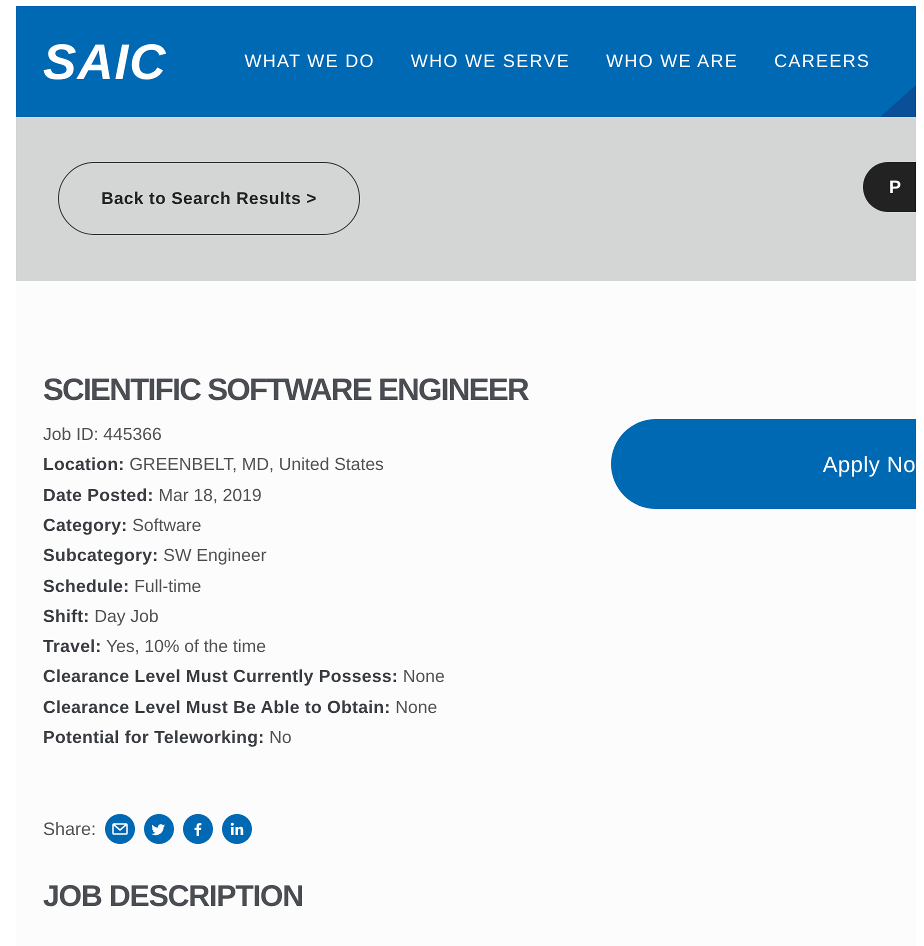  I want to click on detail-line: Clearance Level Must Currently Possess: None, so click(244, 676).